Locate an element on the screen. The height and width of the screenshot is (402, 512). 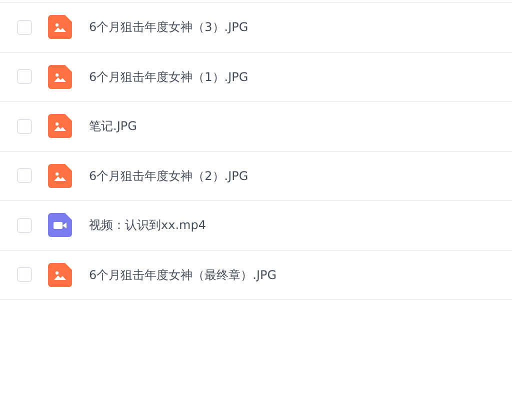
file-name: 6个月狙击年度女神（2）.JPG is located at coordinates (168, 175).